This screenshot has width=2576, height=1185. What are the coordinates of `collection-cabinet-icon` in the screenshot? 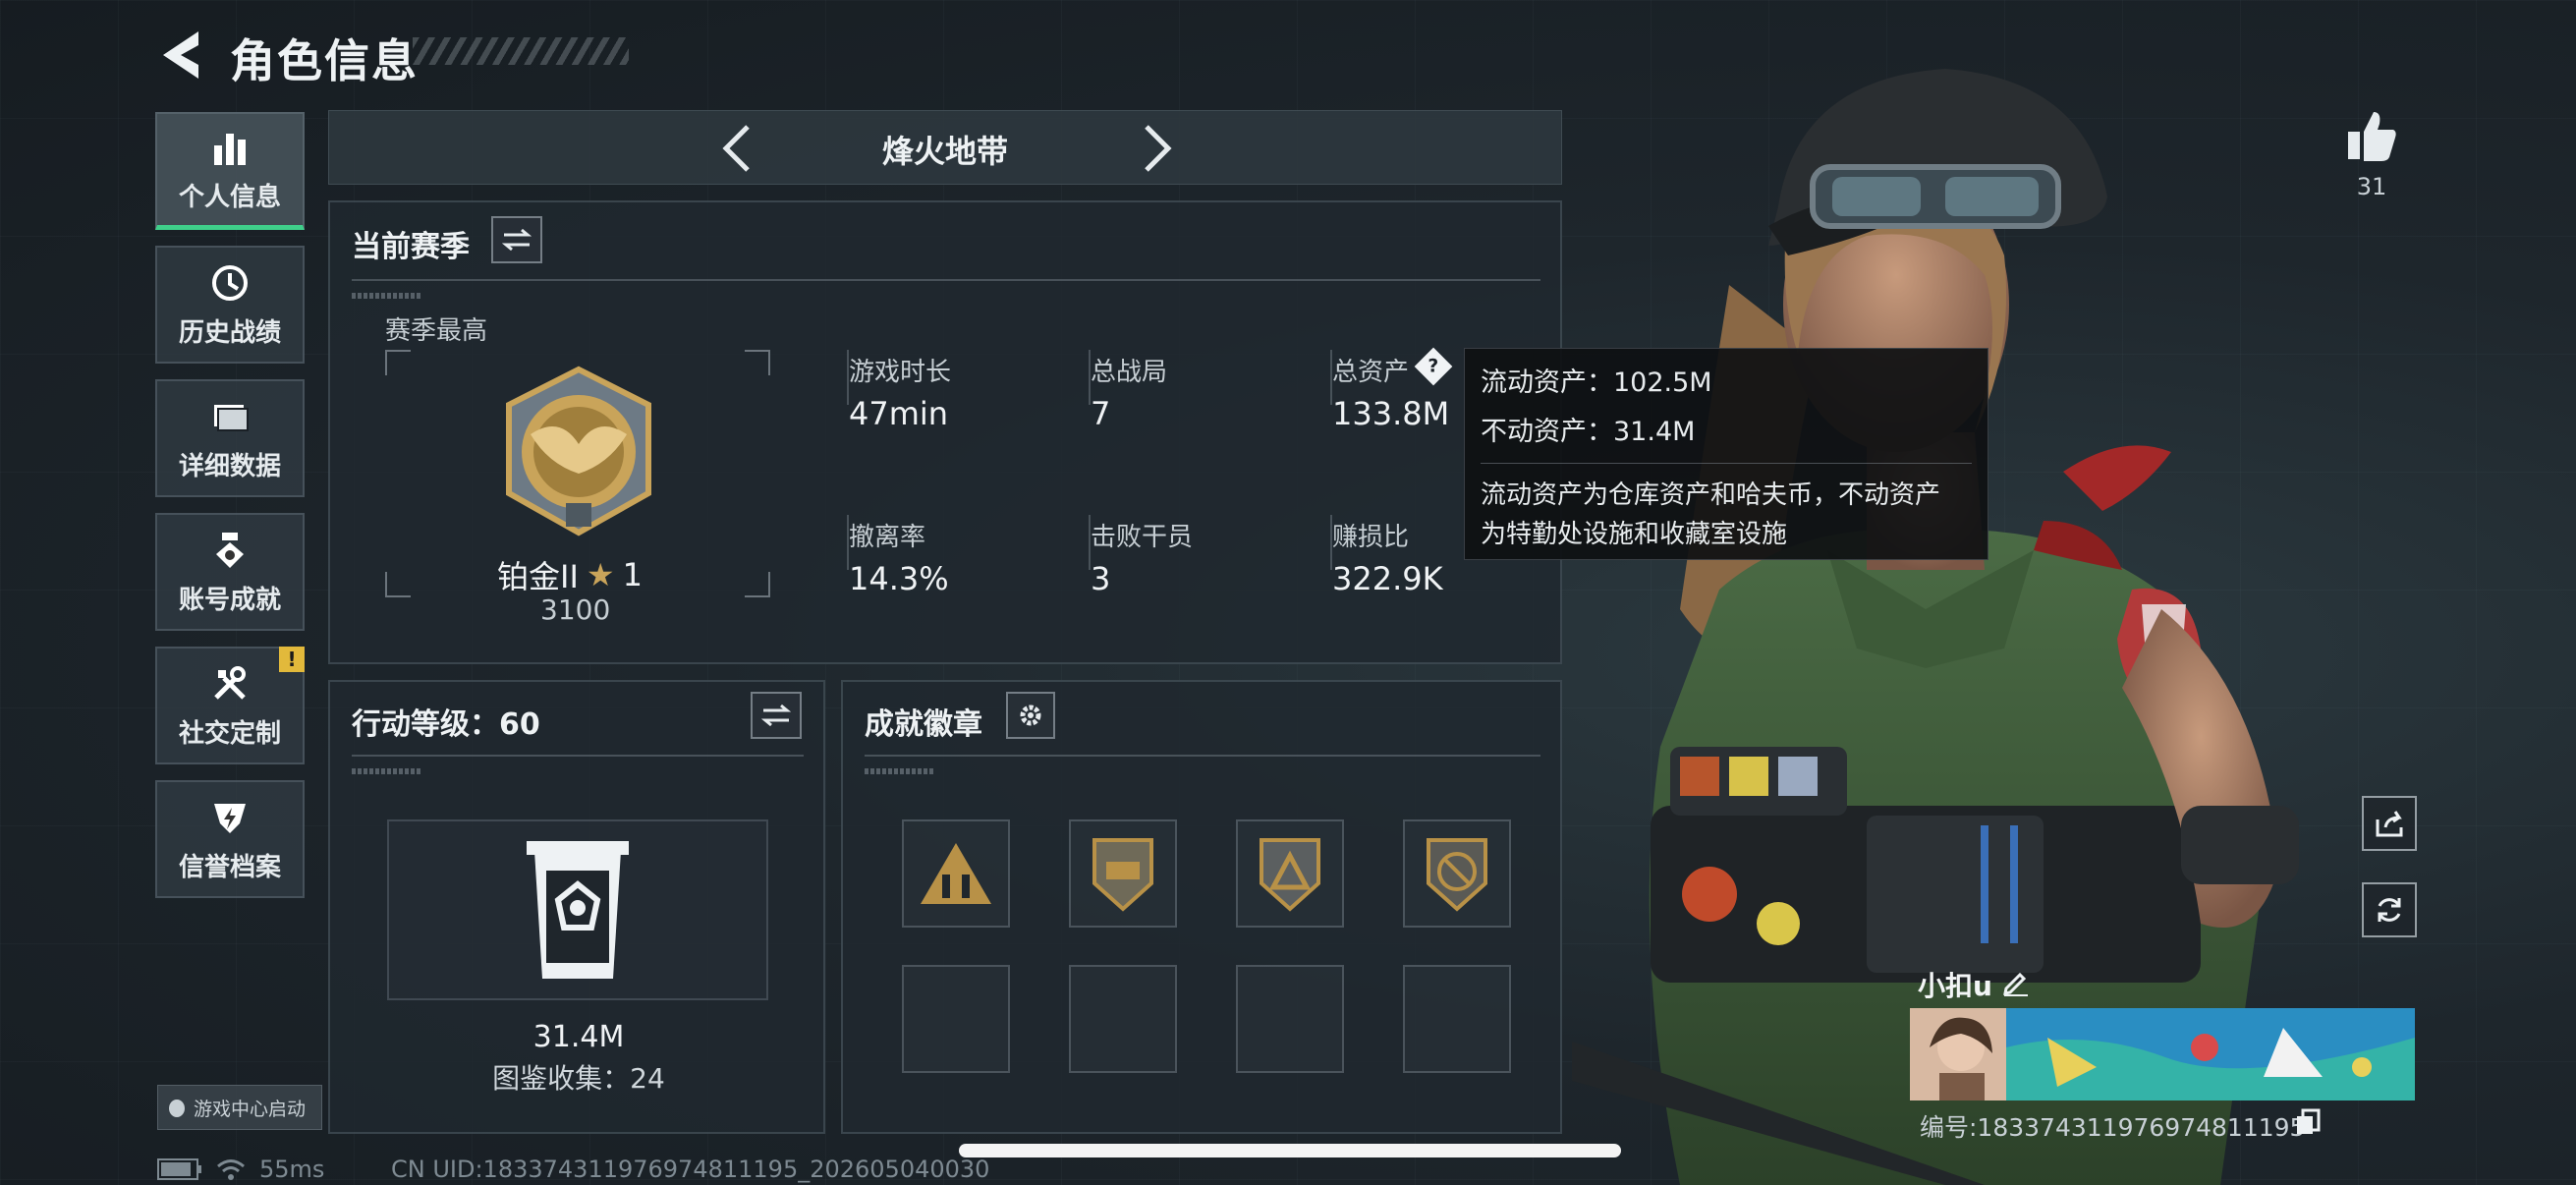 It's located at (578, 910).